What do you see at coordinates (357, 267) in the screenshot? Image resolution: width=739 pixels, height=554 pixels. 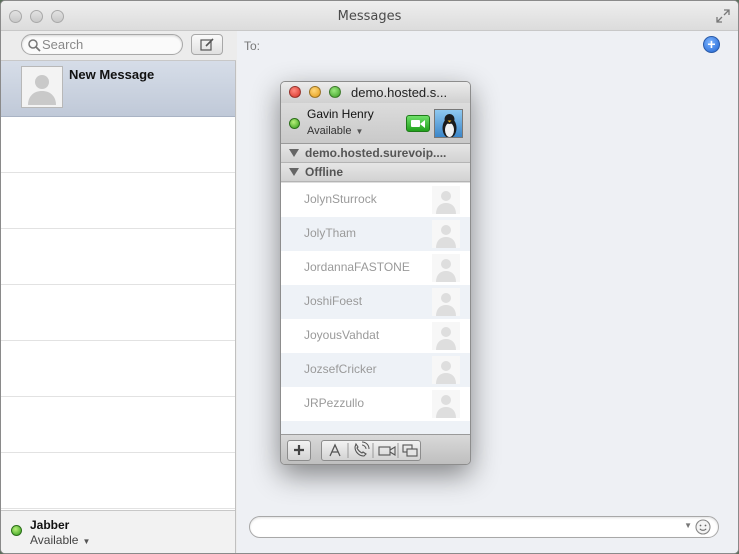 I see `buddy-name: JordannaFASTONE` at bounding box center [357, 267].